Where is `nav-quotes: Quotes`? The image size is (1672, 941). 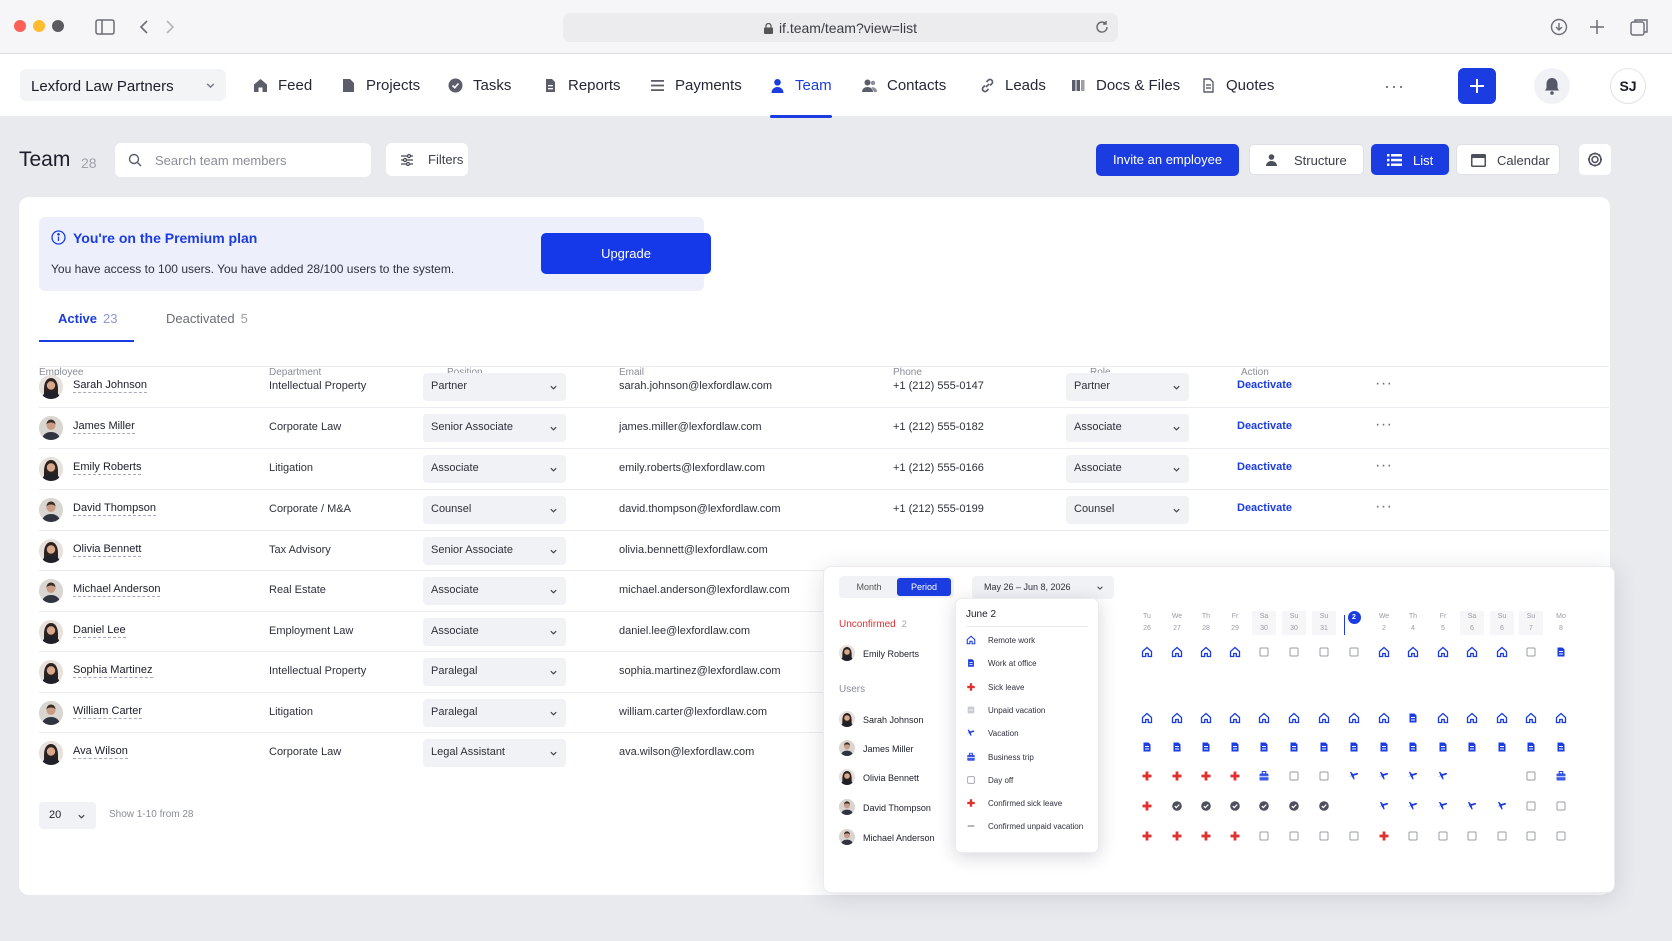 nav-quotes: Quotes is located at coordinates (1237, 85).